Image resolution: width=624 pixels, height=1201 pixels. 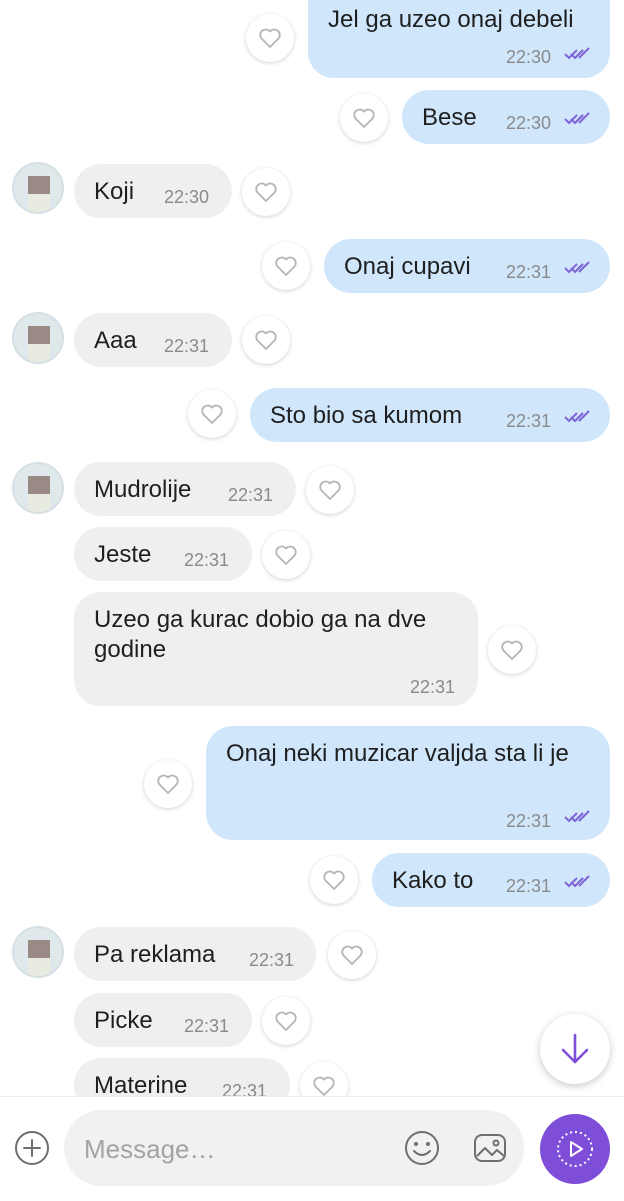 What do you see at coordinates (451, 19) in the screenshot?
I see `message-text: Jel ga uzeo onaj debeli` at bounding box center [451, 19].